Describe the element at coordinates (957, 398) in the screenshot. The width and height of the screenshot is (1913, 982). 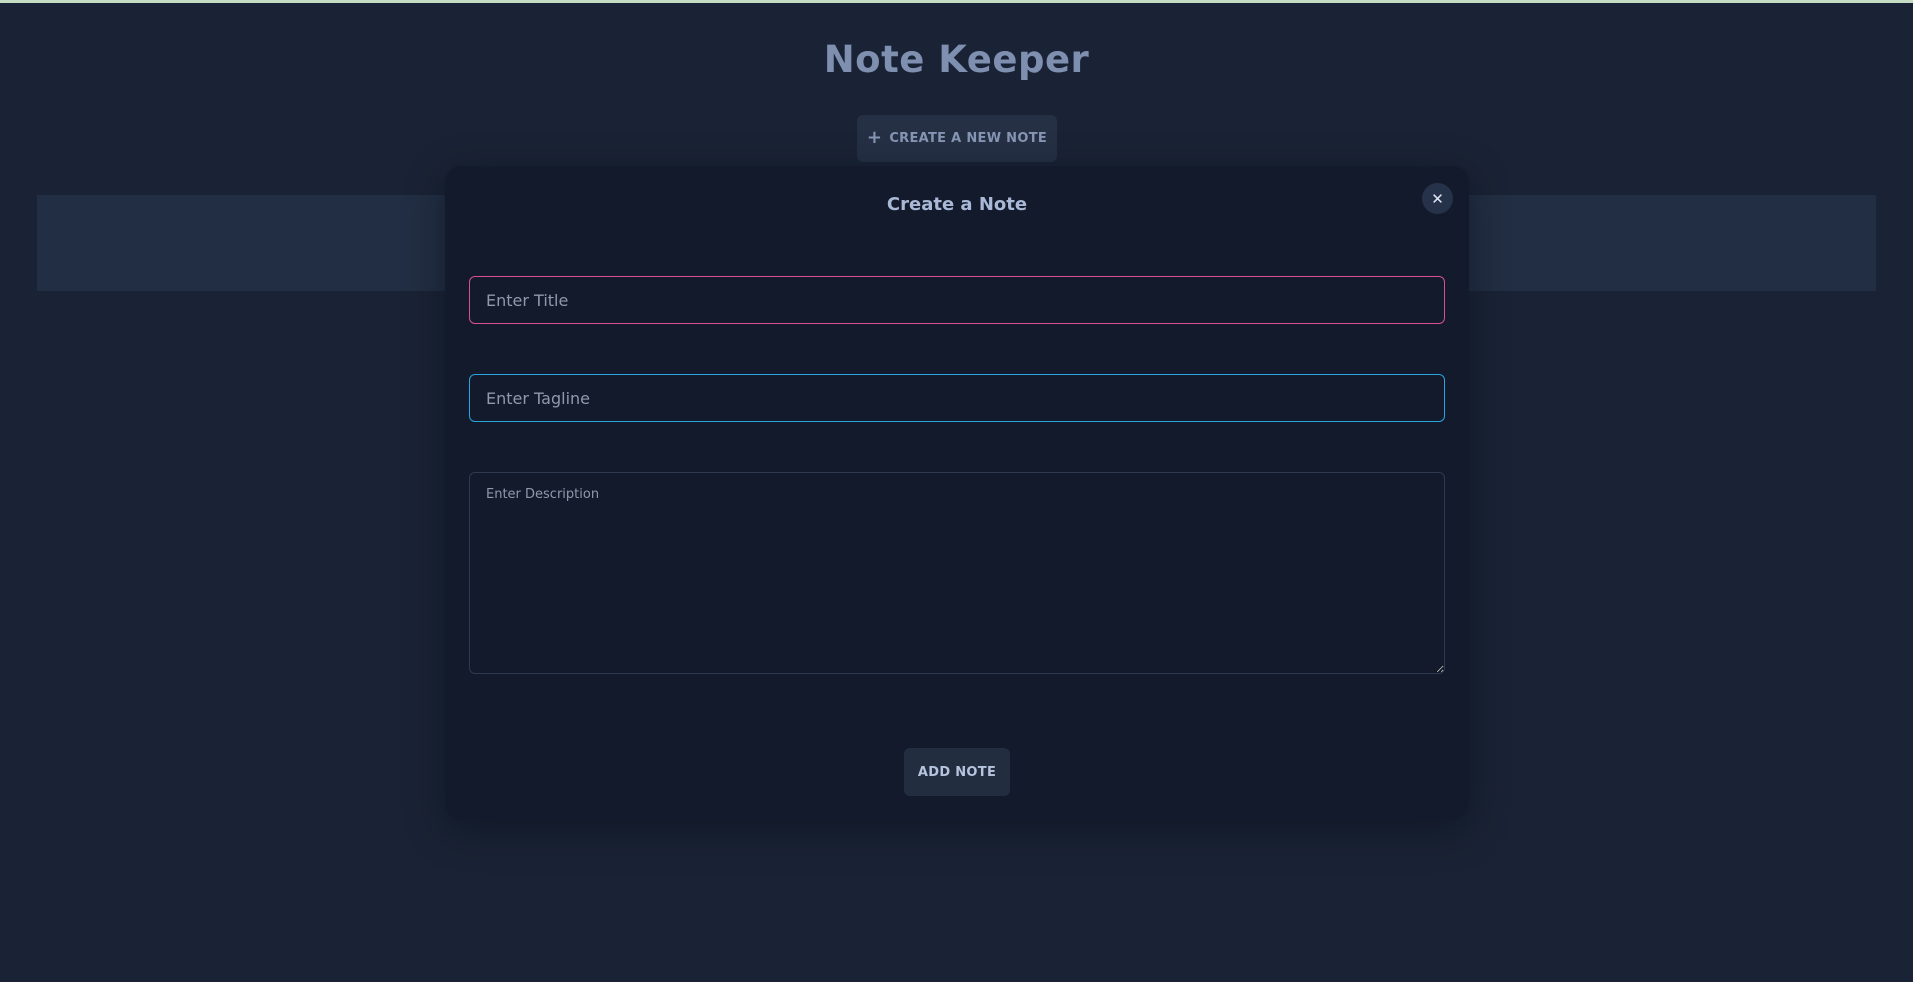
I see `tagline-input` at that location.